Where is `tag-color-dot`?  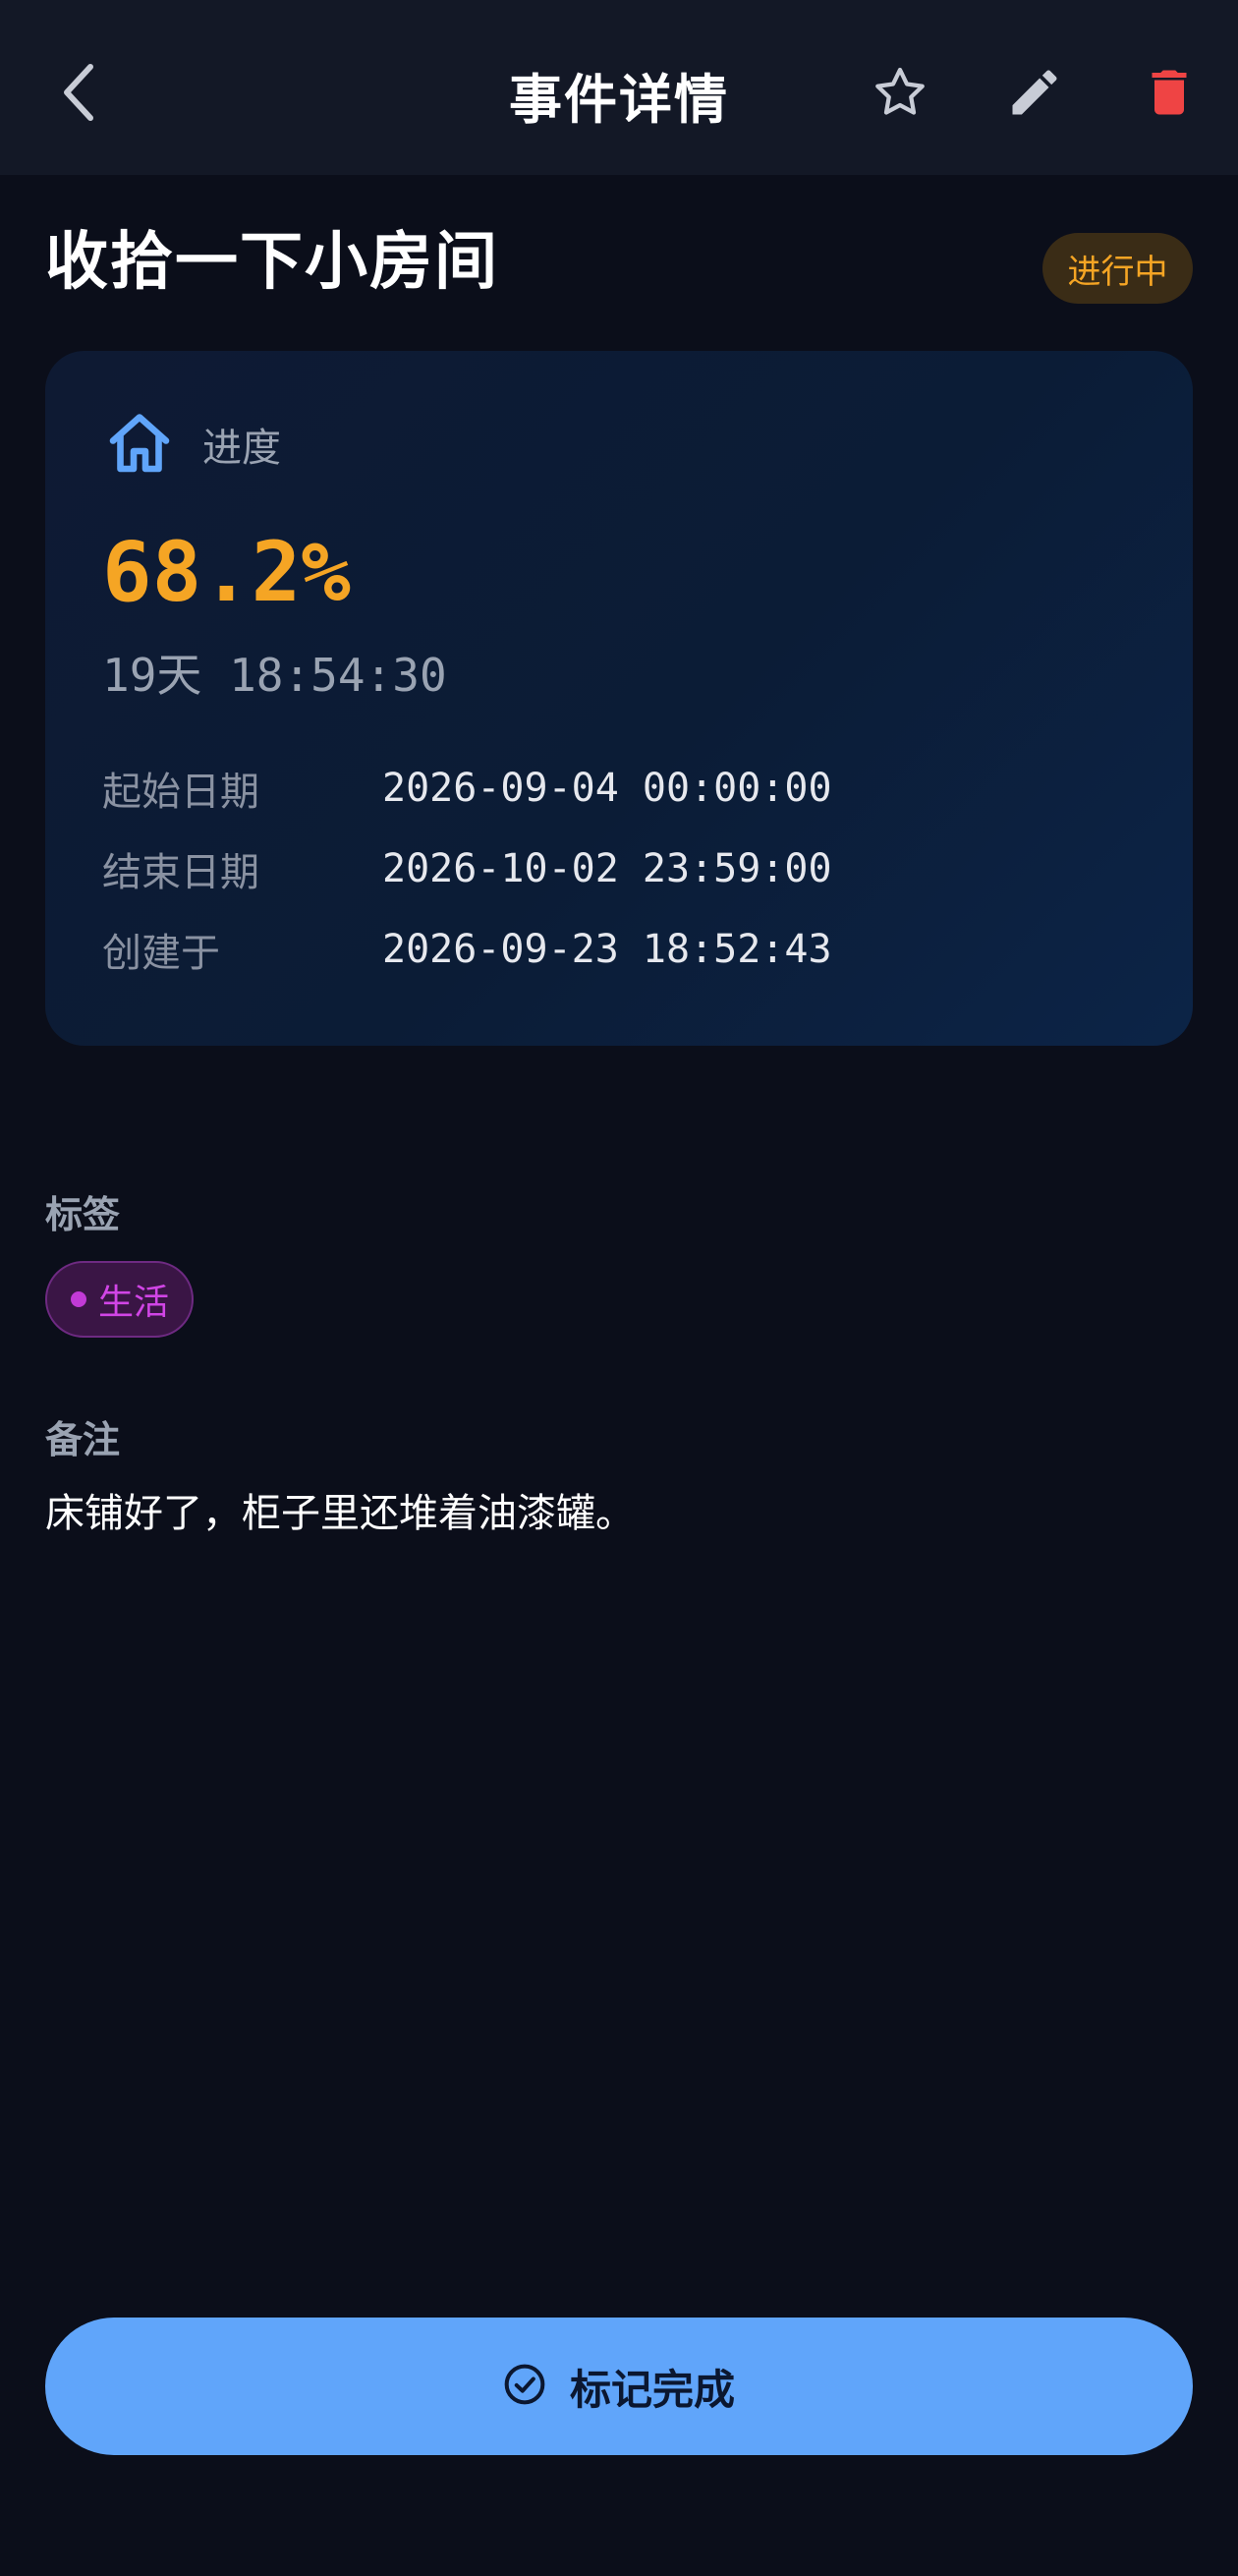 tag-color-dot is located at coordinates (78, 1299).